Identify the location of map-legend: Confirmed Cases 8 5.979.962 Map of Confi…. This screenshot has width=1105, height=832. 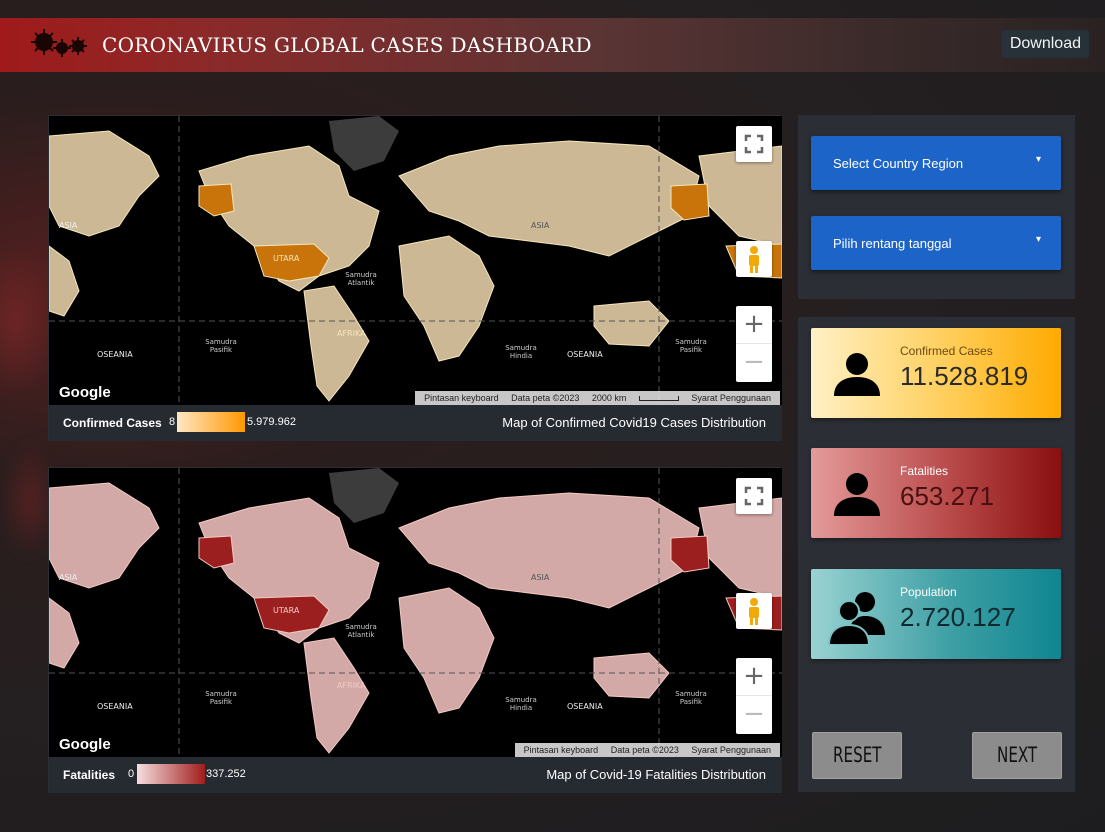
(415, 423).